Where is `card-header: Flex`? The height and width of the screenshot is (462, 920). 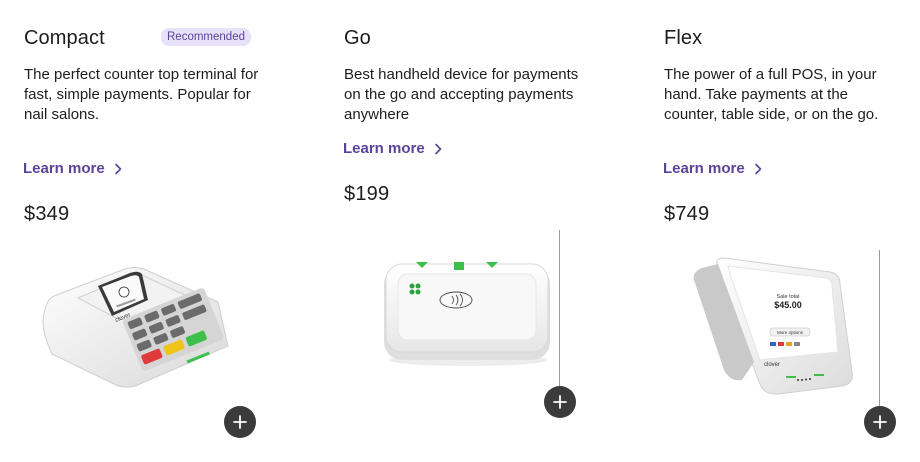 card-header: Flex is located at coordinates (784, 38).